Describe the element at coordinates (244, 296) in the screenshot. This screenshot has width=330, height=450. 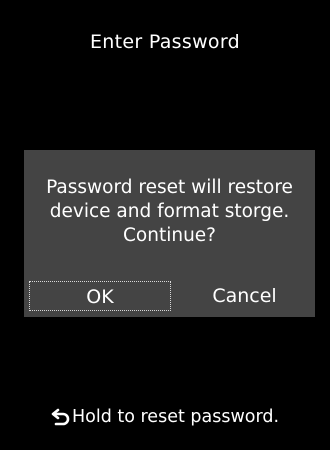
I see `cancel-button: Cancel` at that location.